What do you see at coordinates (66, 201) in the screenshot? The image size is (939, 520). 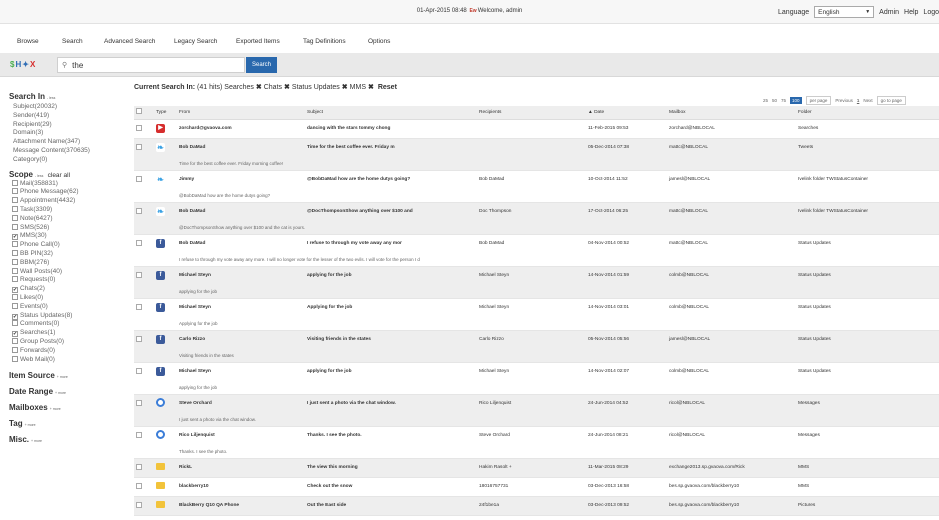 I see `scope-item: Appointment(4432)` at bounding box center [66, 201].